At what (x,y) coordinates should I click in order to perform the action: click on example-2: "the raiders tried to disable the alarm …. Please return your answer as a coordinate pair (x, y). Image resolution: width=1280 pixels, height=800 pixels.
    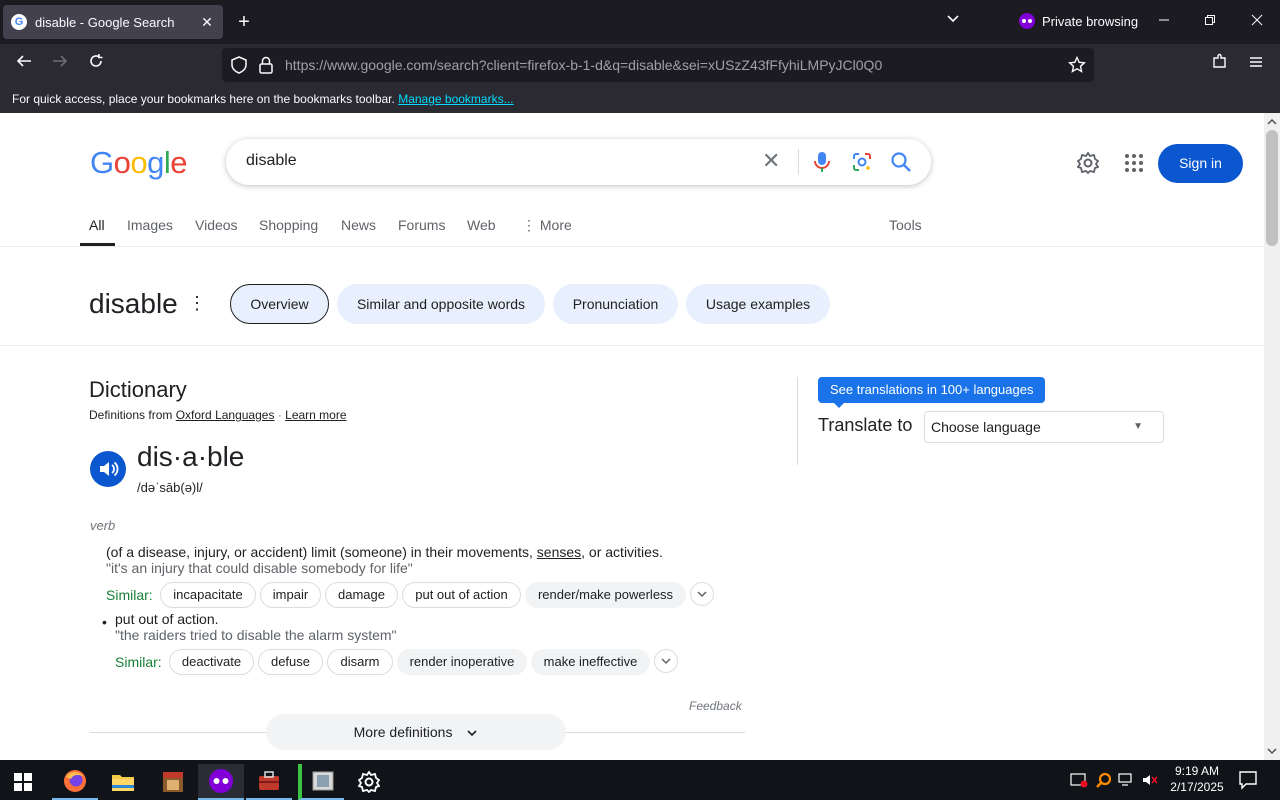
    Looking at the image, I should click on (256, 635).